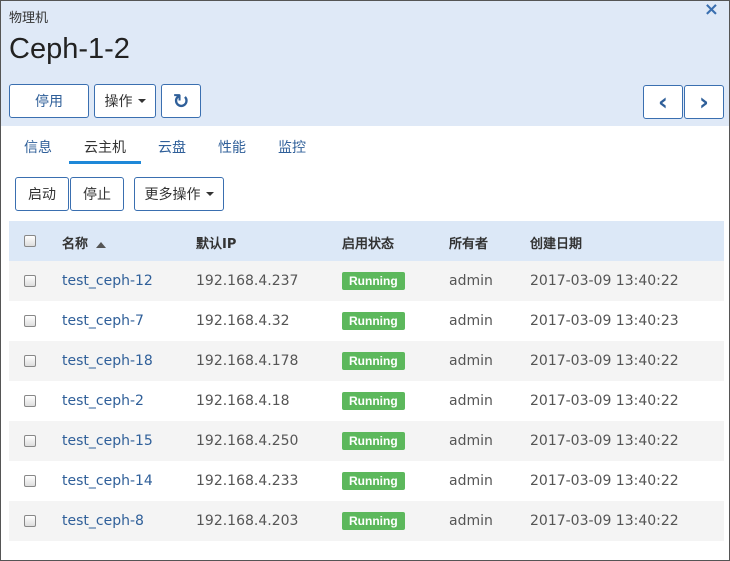 The height and width of the screenshot is (561, 730). Describe the element at coordinates (103, 521) in the screenshot. I see `vm-name-link: test_ceph-8` at that location.